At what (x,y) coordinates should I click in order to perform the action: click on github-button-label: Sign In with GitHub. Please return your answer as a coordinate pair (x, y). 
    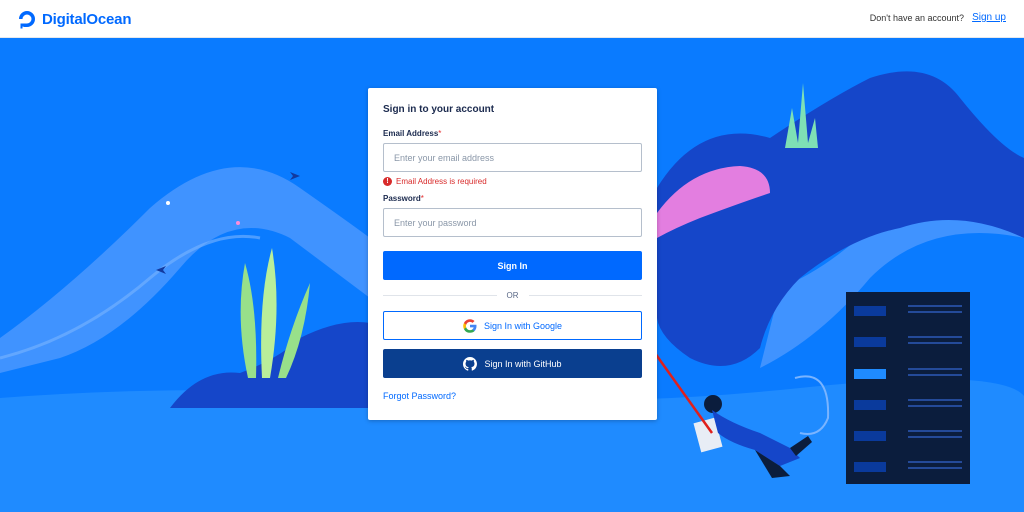
    Looking at the image, I should click on (523, 363).